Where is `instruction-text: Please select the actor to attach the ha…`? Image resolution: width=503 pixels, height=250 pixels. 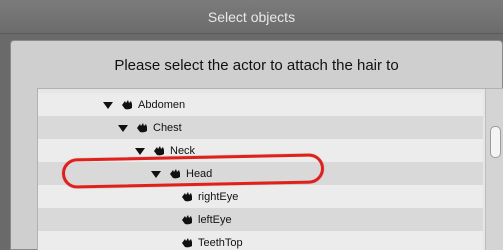
instruction-text: Please select the actor to attach the ha… is located at coordinates (256, 65).